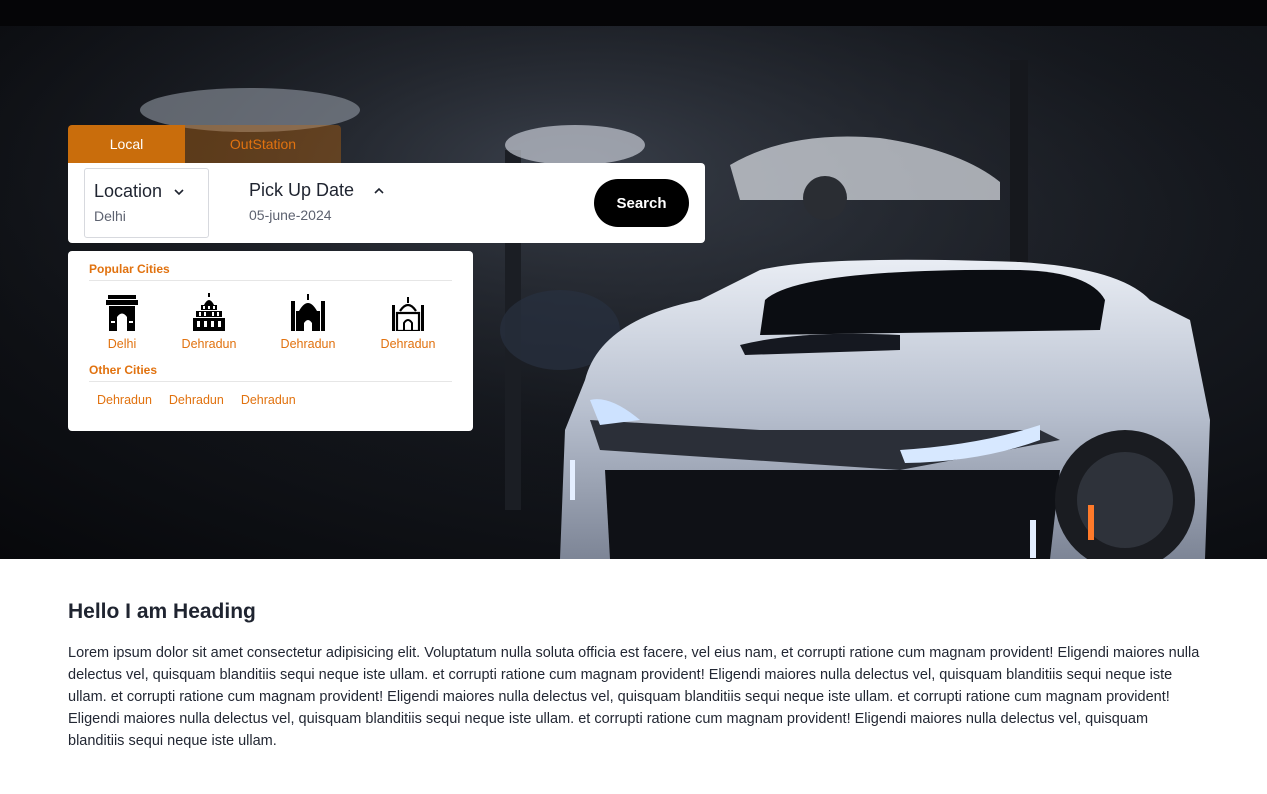  What do you see at coordinates (179, 191) in the screenshot?
I see `chevron-down-icon` at bounding box center [179, 191].